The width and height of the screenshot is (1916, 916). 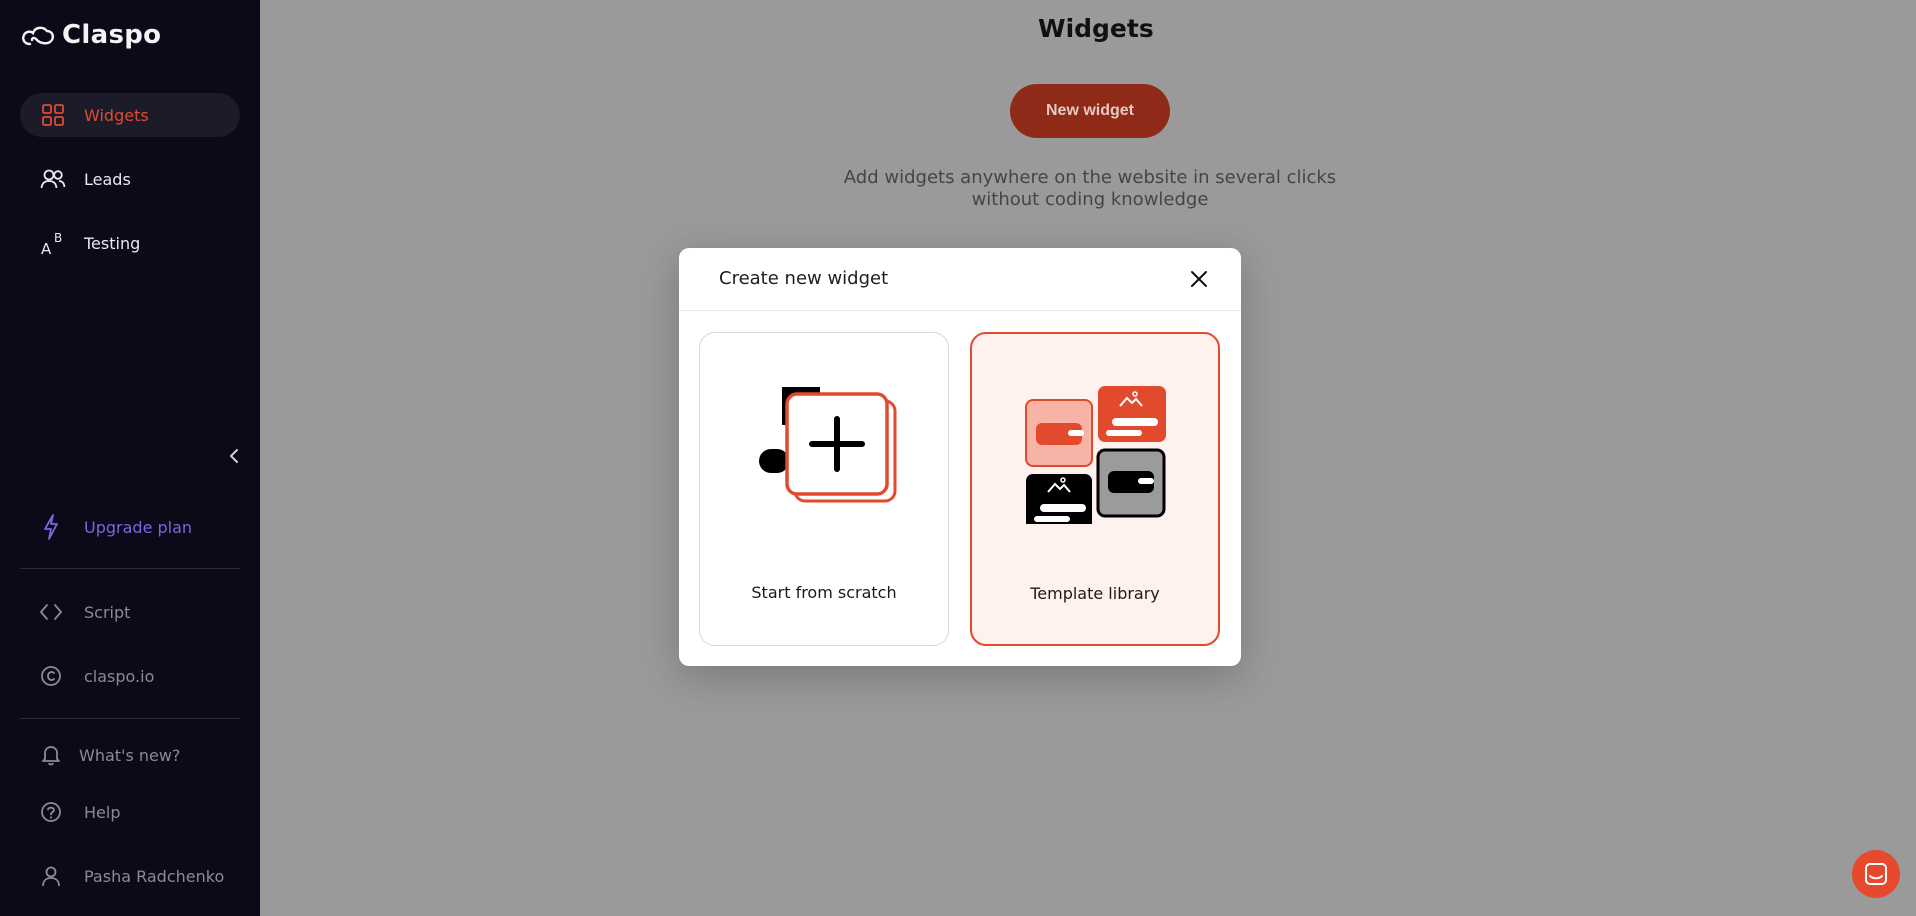 What do you see at coordinates (58, 238) in the screenshot?
I see `svg-text: B` at bounding box center [58, 238].